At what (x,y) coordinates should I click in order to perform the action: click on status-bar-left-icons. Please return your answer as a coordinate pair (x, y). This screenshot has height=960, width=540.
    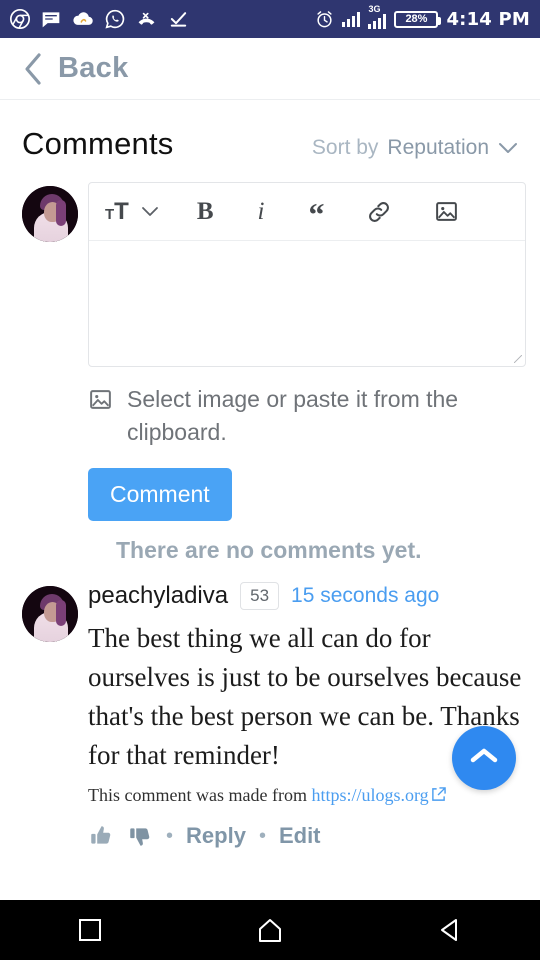
    Looking at the image, I should click on (162, 19).